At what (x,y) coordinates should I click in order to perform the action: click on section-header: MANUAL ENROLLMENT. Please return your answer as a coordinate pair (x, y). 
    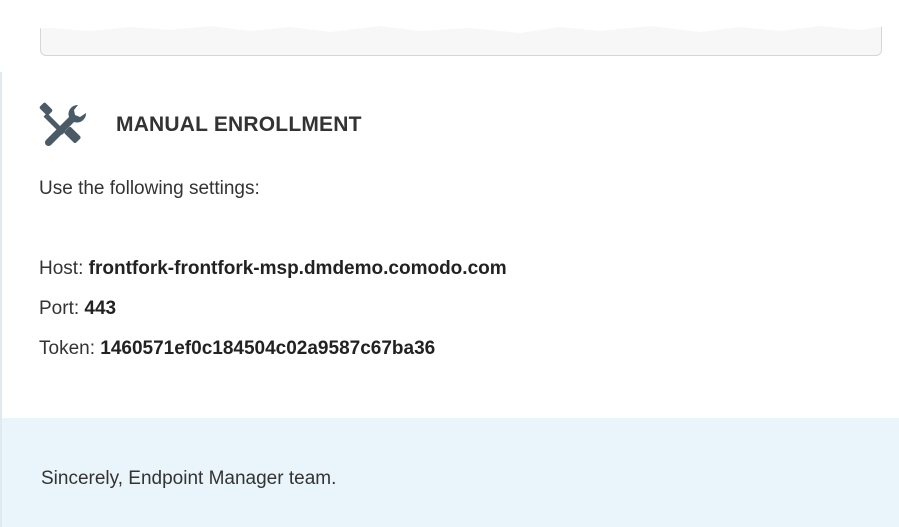
    Looking at the image, I should click on (200, 125).